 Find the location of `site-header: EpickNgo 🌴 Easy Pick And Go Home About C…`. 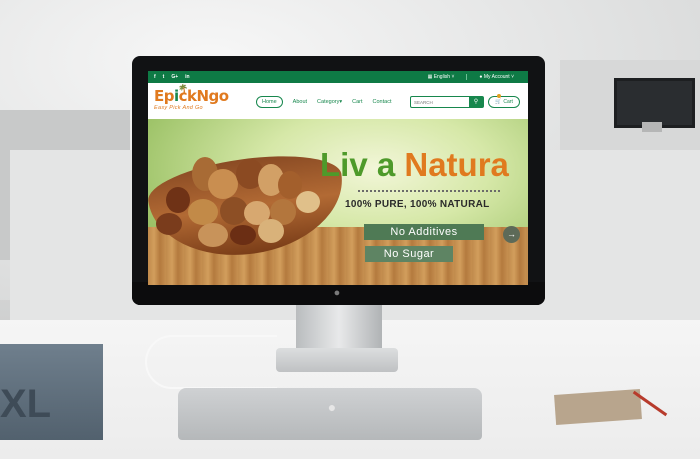

site-header: EpickNgo 🌴 Easy Pick And Go Home About C… is located at coordinates (338, 101).